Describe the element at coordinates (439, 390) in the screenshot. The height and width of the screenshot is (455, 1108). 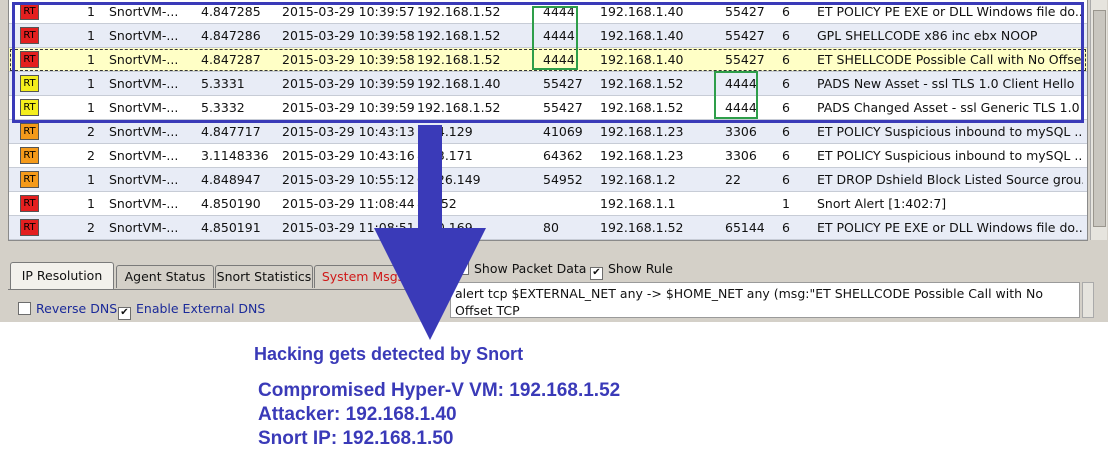
I see `caption-line: Compromised Hyper-V VM: 192.168.1.52` at that location.